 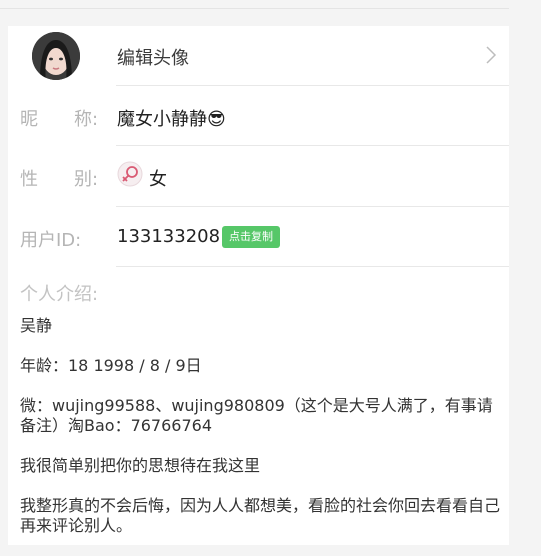 What do you see at coordinates (270, 4) in the screenshot?
I see `top-divider` at bounding box center [270, 4].